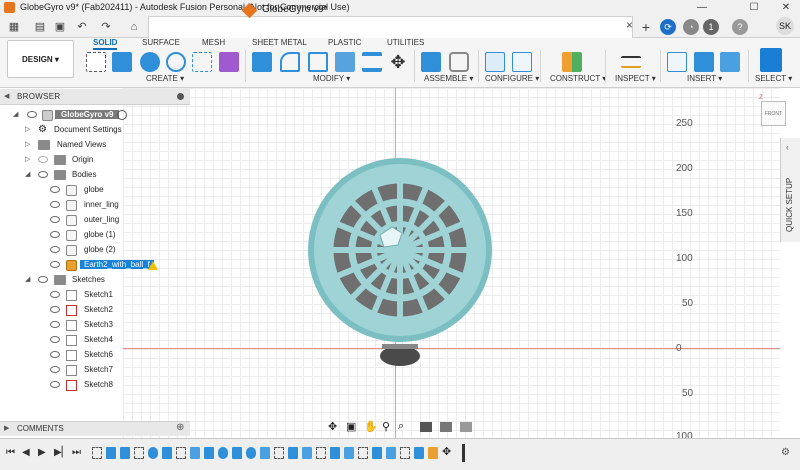  Describe the element at coordinates (405, 42) in the screenshot. I see `tab-utilities: UTILITIES` at that location.